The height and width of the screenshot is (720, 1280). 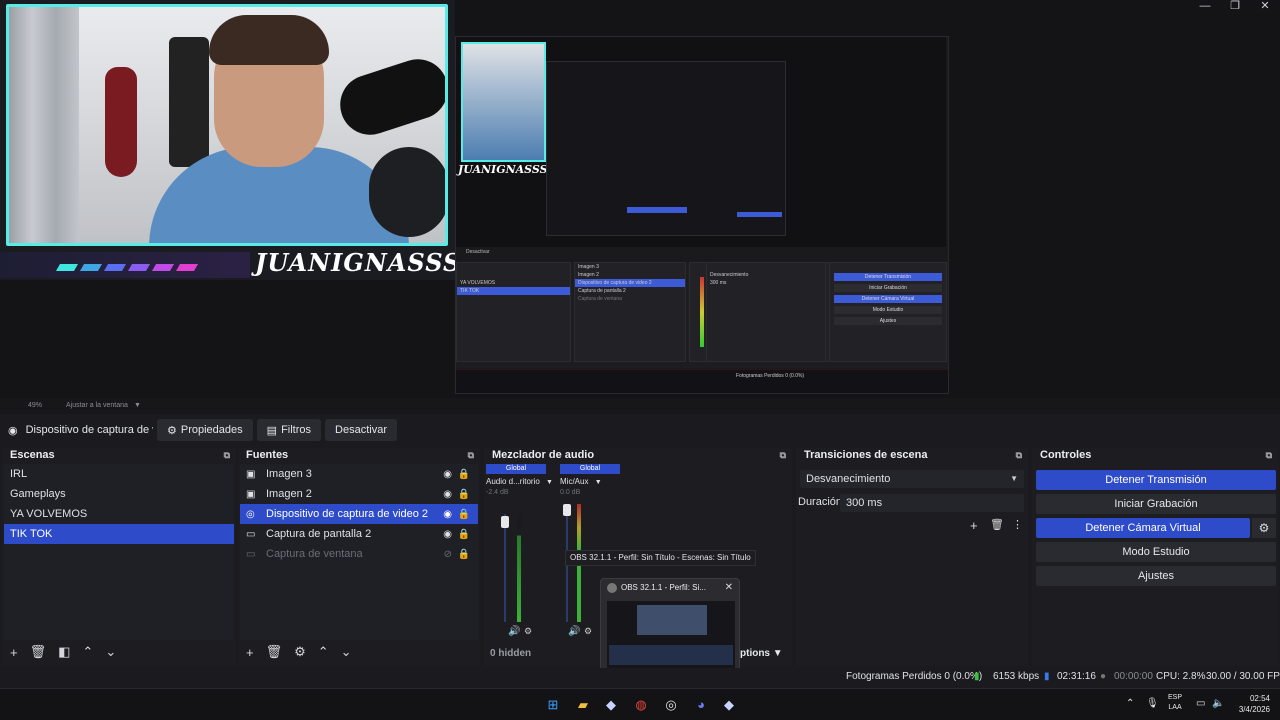 I want to click on taskbar-preview-popup: OBS 32.1.1 - Perfil: Si... ✕, so click(x=670, y=626).